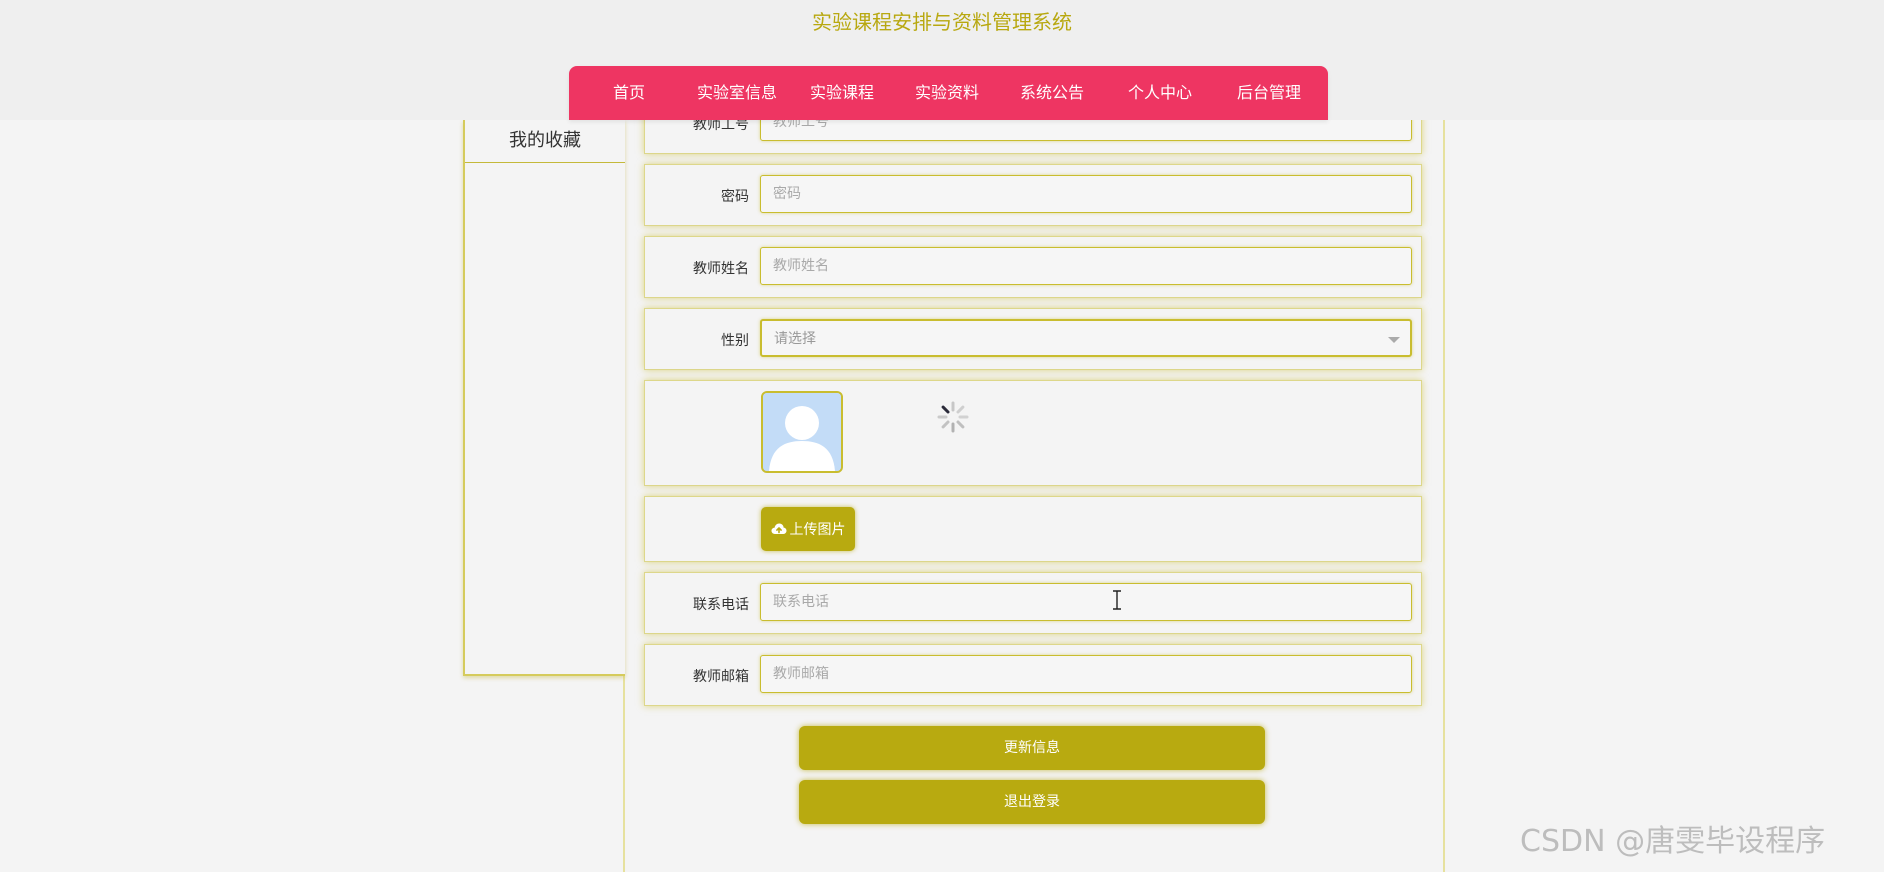 The height and width of the screenshot is (872, 1884). What do you see at coordinates (1673, 841) in the screenshot?
I see `watermark: CSDN @唐雯毕设程序` at bounding box center [1673, 841].